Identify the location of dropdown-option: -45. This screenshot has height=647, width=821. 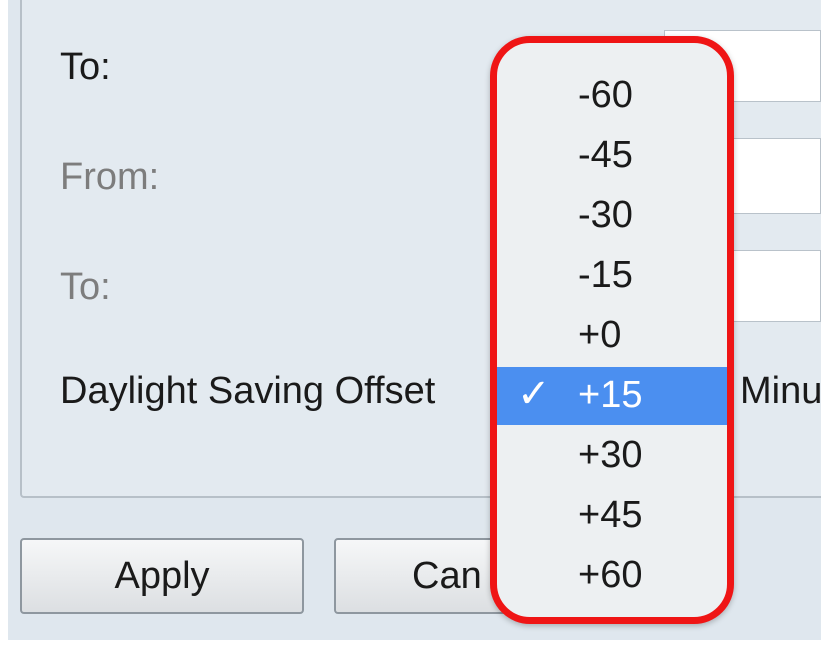
(612, 156).